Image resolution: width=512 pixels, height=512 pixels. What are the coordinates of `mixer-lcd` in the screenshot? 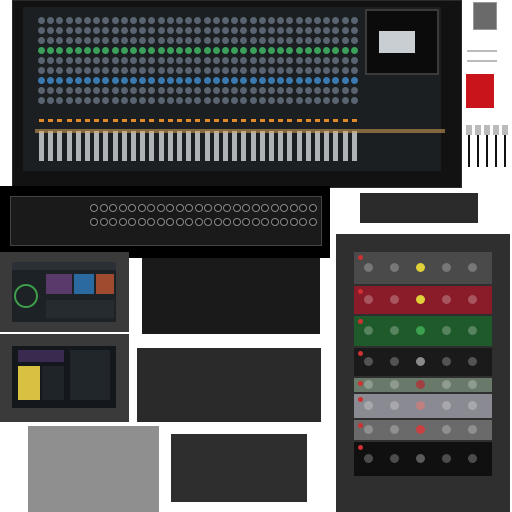 It's located at (397, 42).